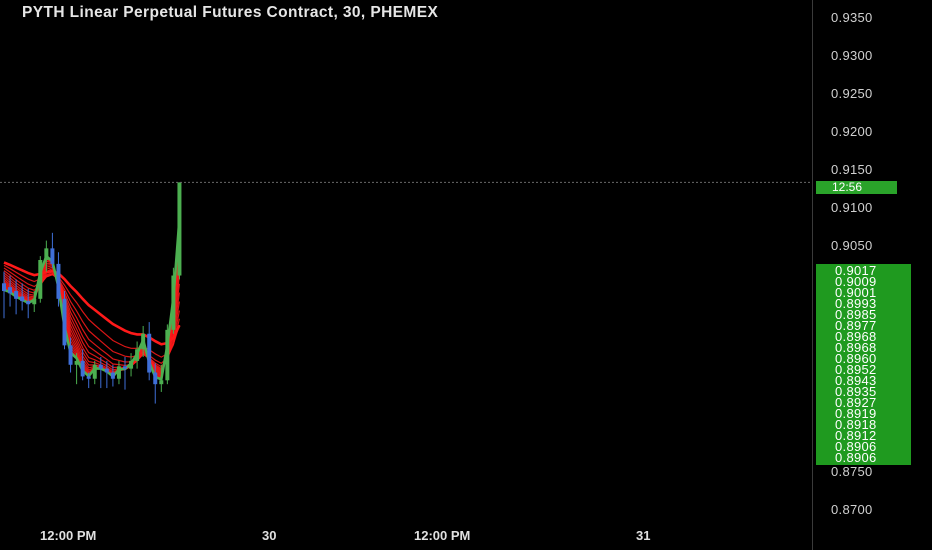 Image resolution: width=932 pixels, height=550 pixels. Describe the element at coordinates (852, 169) in the screenshot. I see `price-tick: 0.9150` at that location.